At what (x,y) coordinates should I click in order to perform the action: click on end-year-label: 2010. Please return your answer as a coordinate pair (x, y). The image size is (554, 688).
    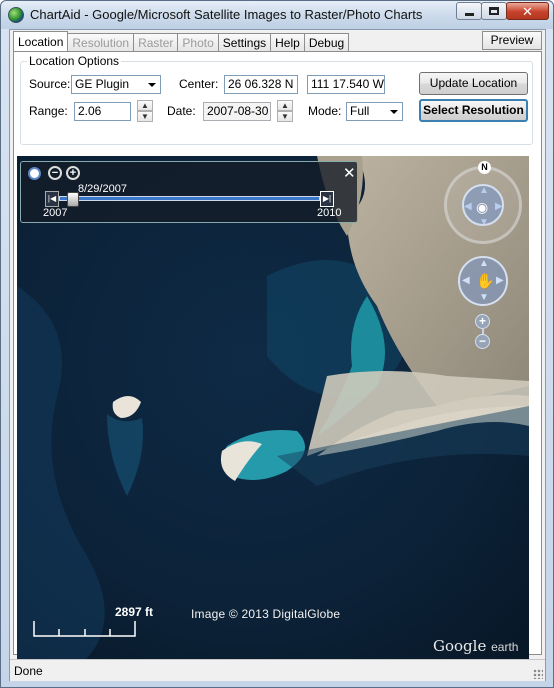
    Looking at the image, I should click on (329, 213).